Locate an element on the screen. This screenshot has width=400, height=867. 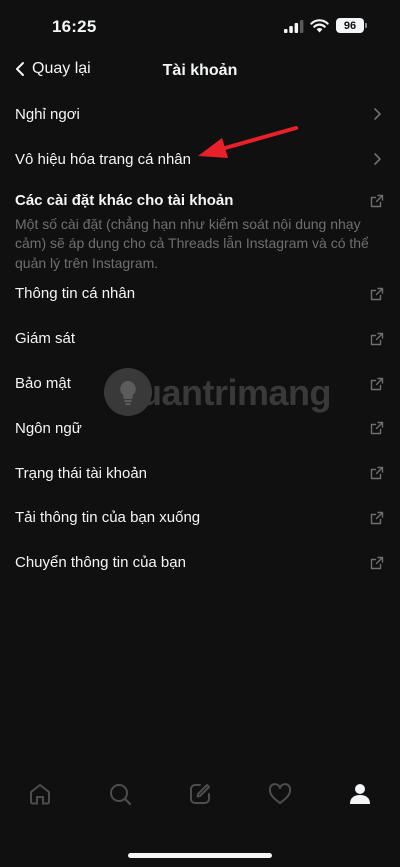
back-button: Quay lại is located at coordinates (52, 69).